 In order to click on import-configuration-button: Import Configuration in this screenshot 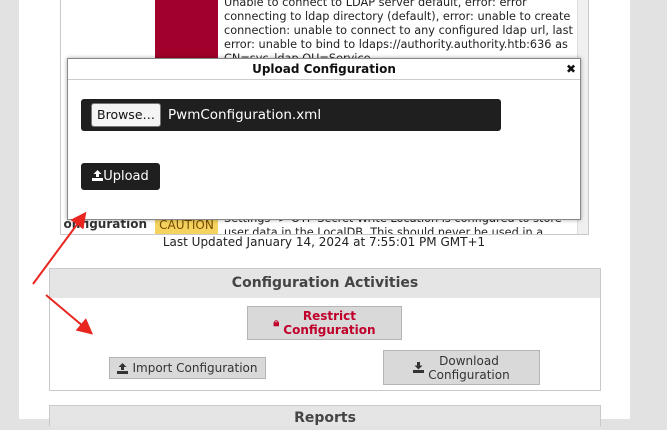, I will do `click(187, 368)`.